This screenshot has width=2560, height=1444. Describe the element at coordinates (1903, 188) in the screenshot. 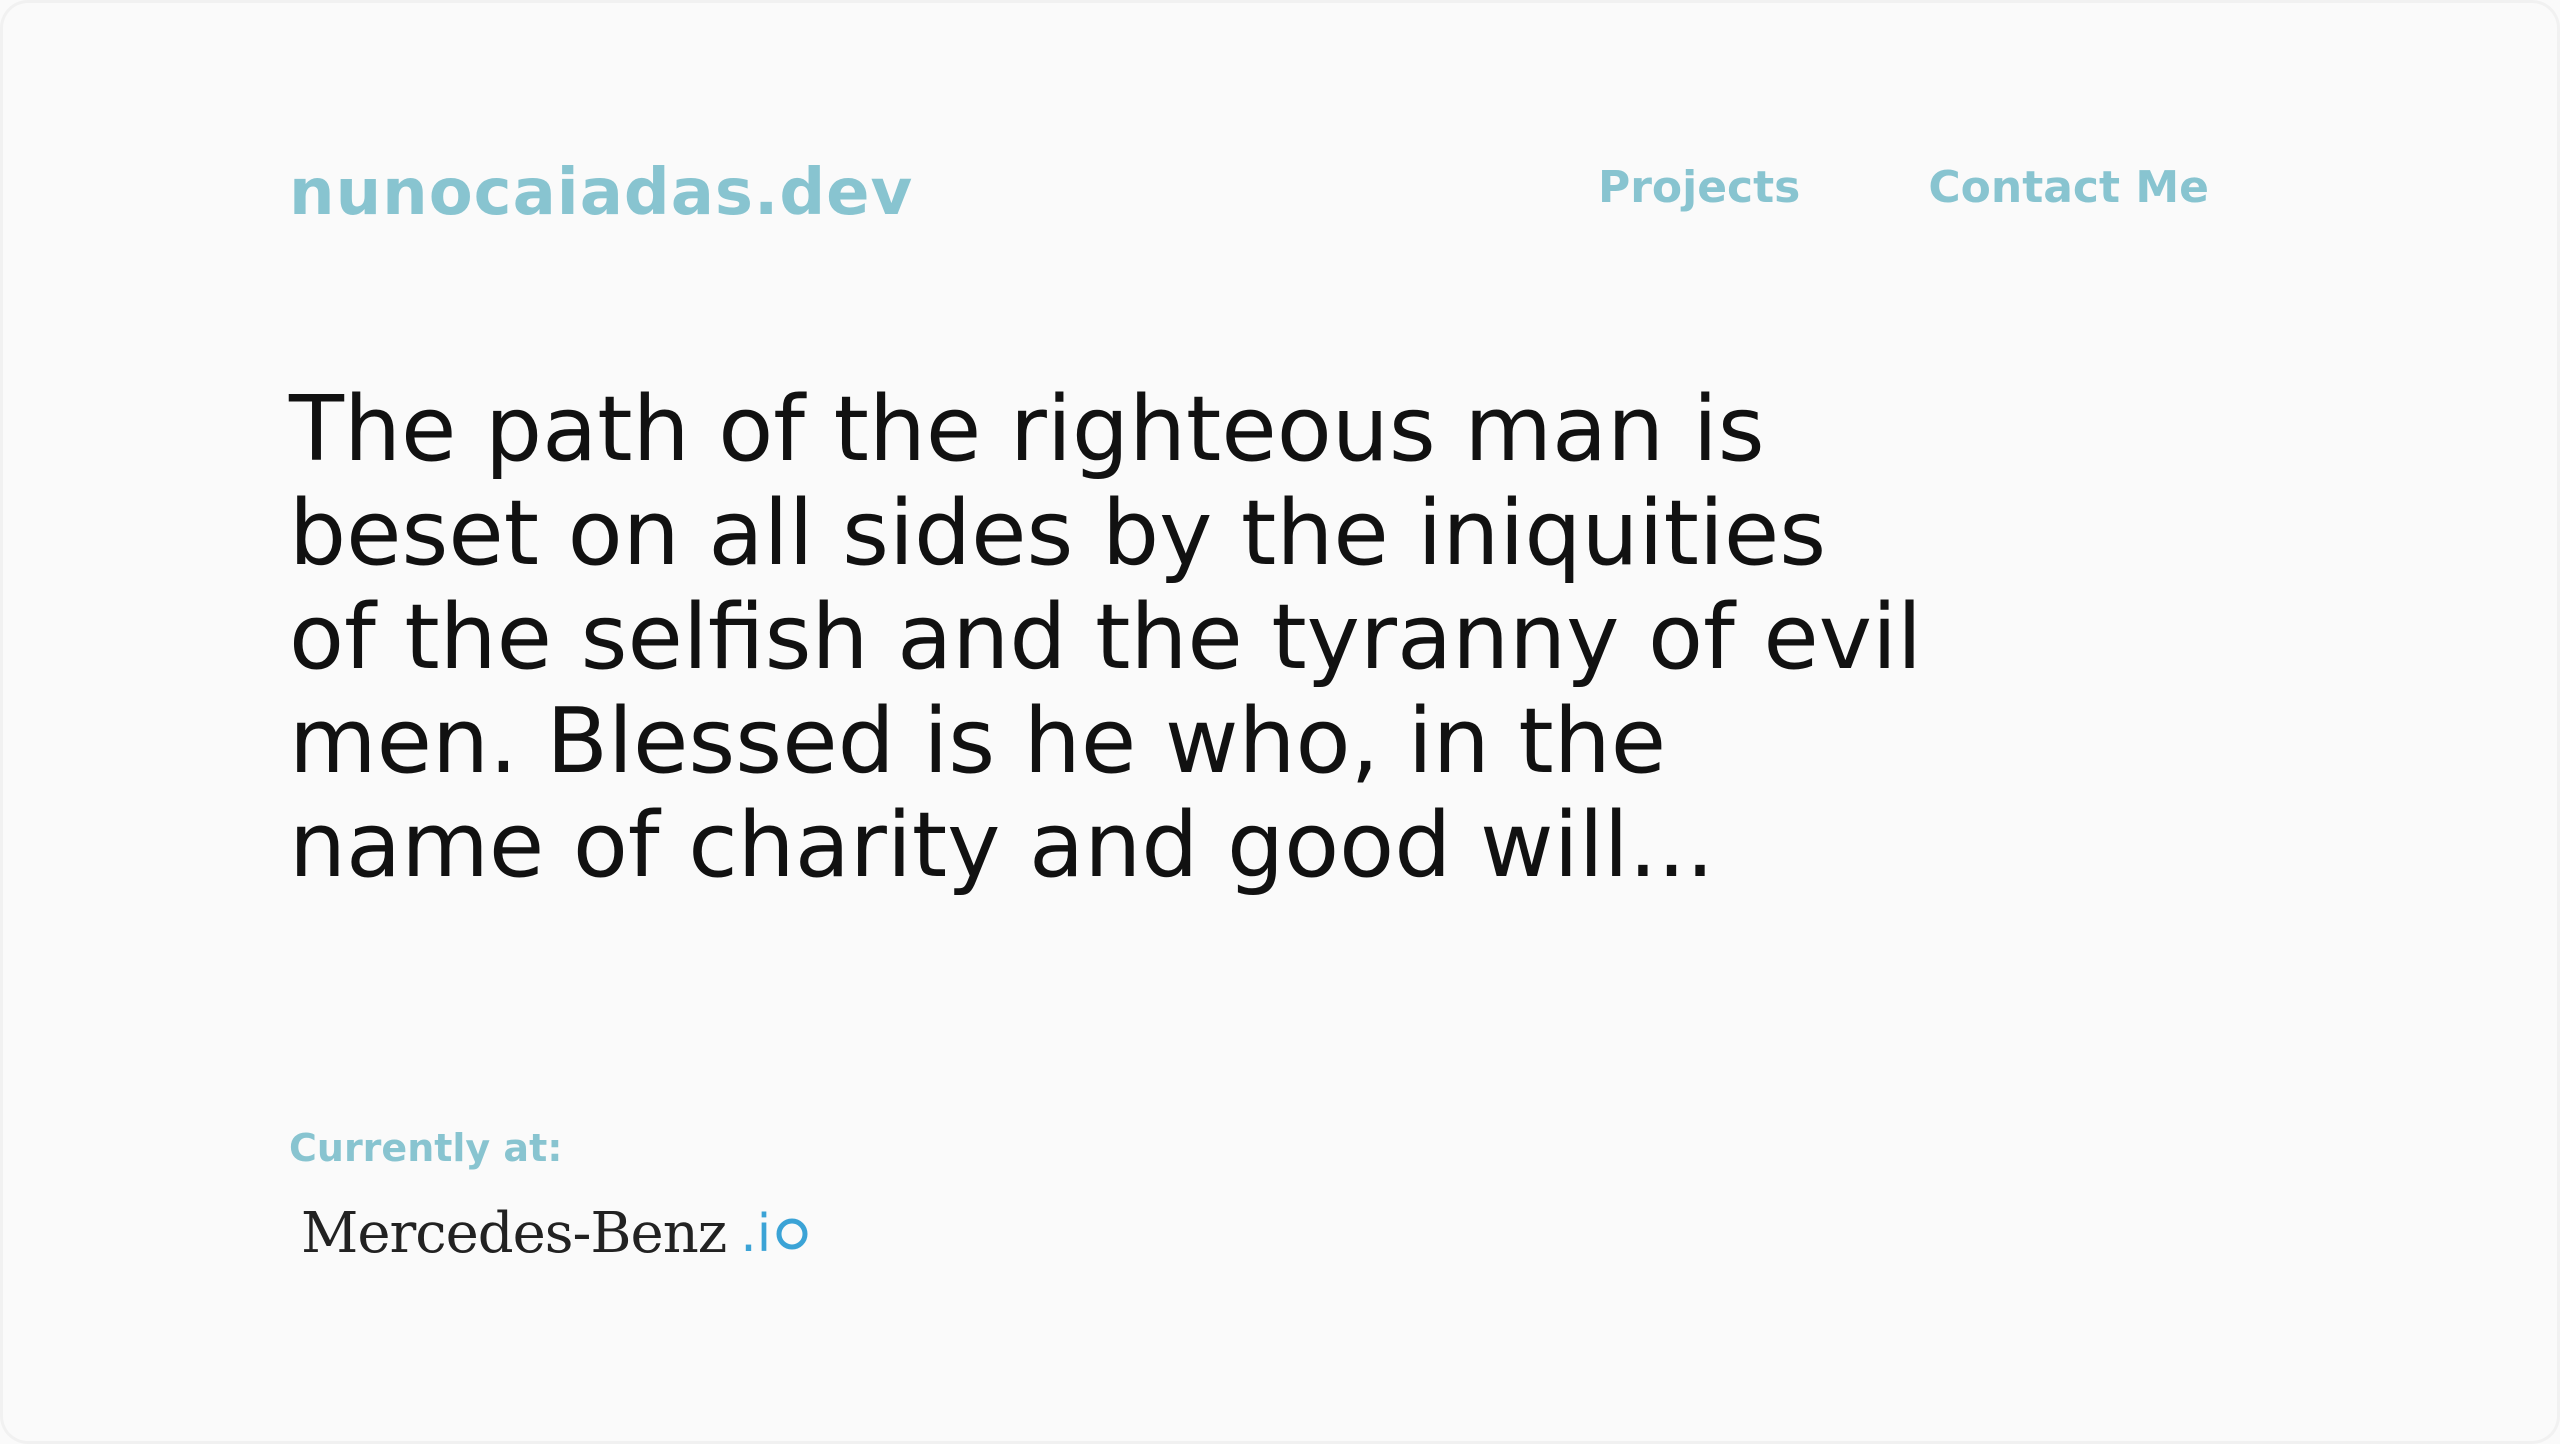

I see `main-nav: Projects Contact Me` at that location.